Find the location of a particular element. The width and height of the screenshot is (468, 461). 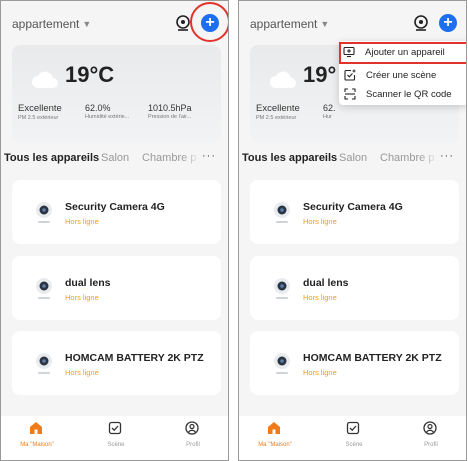

menu-add-device-label: Ajouter un appareil is located at coordinates (405, 52).